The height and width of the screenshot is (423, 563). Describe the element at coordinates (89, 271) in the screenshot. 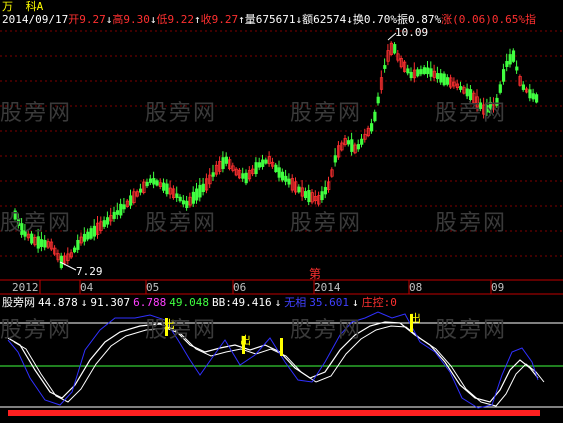

I see `low-price-label: 7.29` at that location.